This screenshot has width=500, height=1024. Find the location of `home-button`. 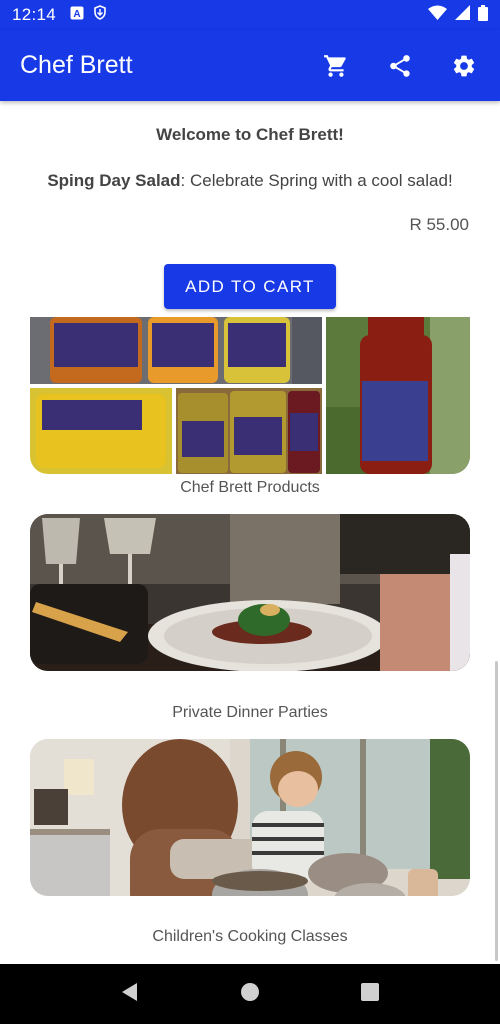

home-button is located at coordinates (250, 994).